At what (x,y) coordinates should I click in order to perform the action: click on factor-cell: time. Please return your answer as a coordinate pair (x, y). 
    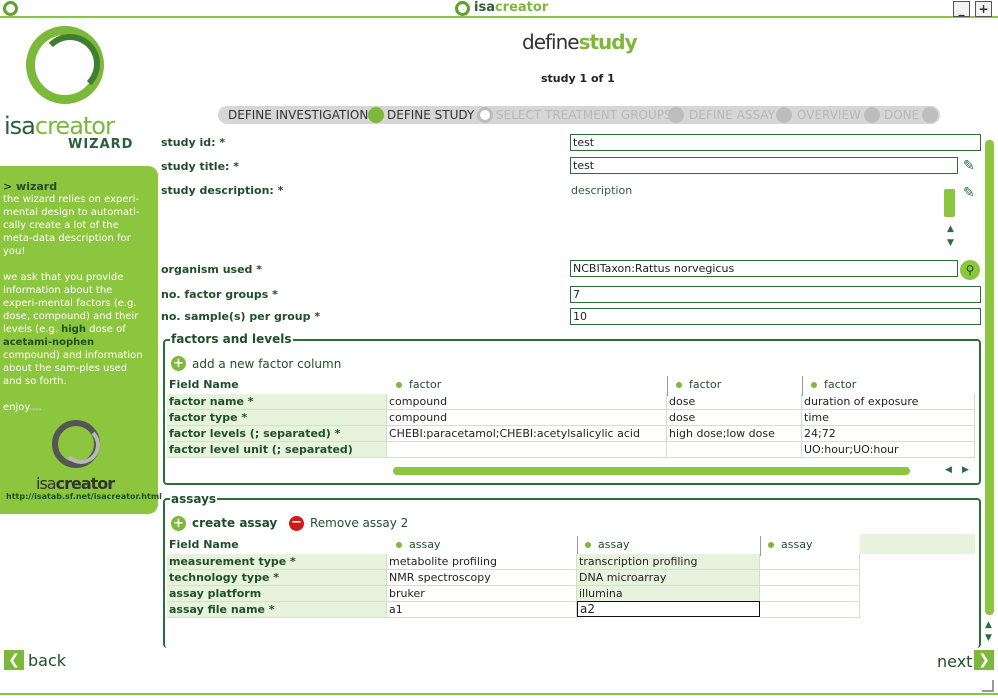
    Looking at the image, I should click on (888, 418).